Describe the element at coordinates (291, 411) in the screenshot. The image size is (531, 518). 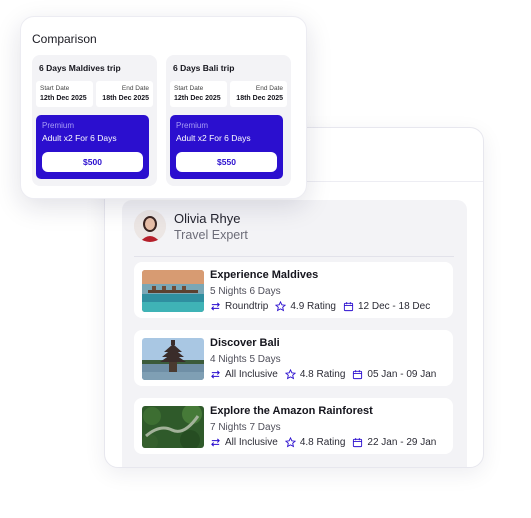
I see `package-title: Explore the Amazon Rainforest` at that location.